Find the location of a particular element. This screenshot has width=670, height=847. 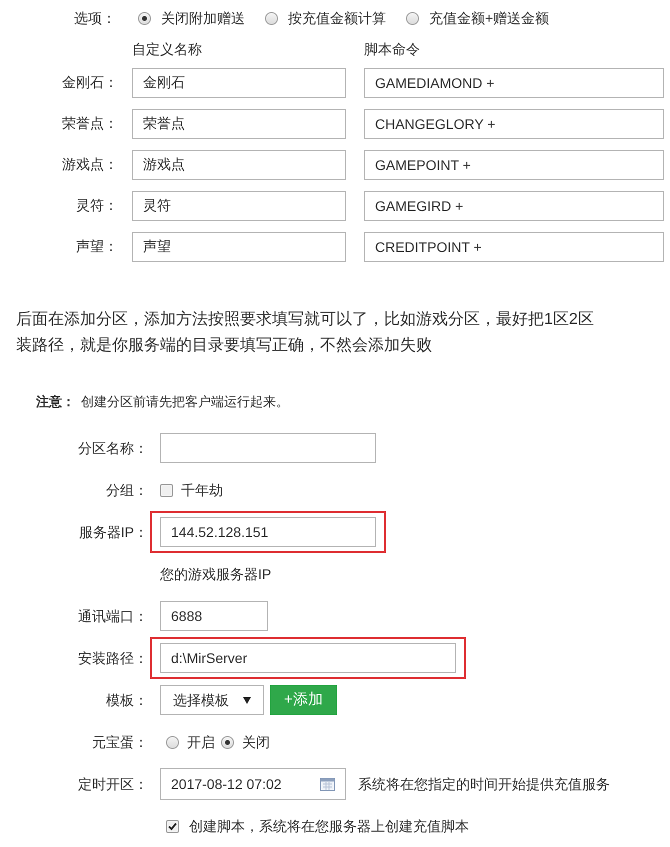

field-label: 分区名称： is located at coordinates (112, 448).